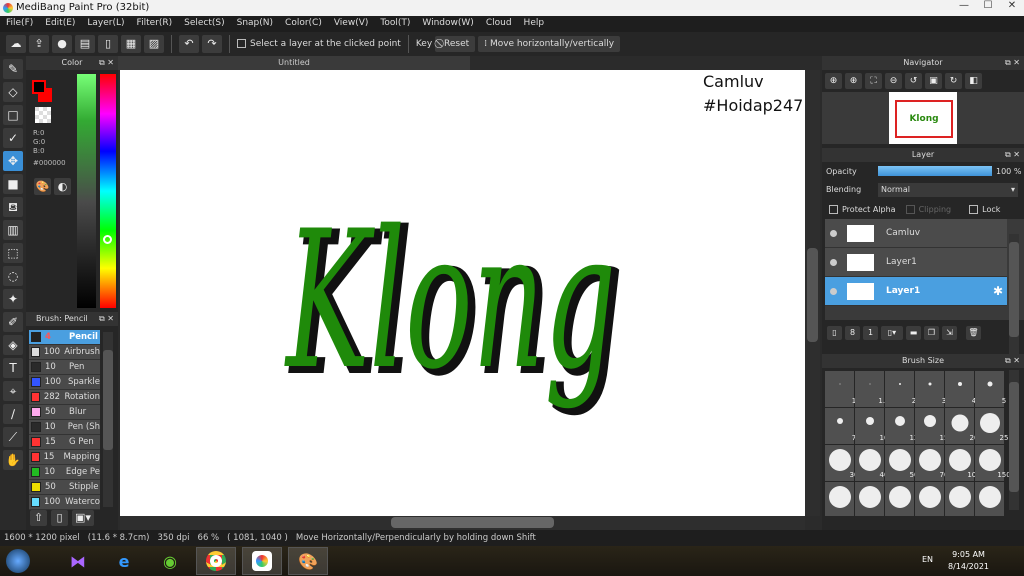 The width and height of the screenshot is (1024, 576). Describe the element at coordinates (998, 291) in the screenshot. I see `gear-icon: ✱` at that location.